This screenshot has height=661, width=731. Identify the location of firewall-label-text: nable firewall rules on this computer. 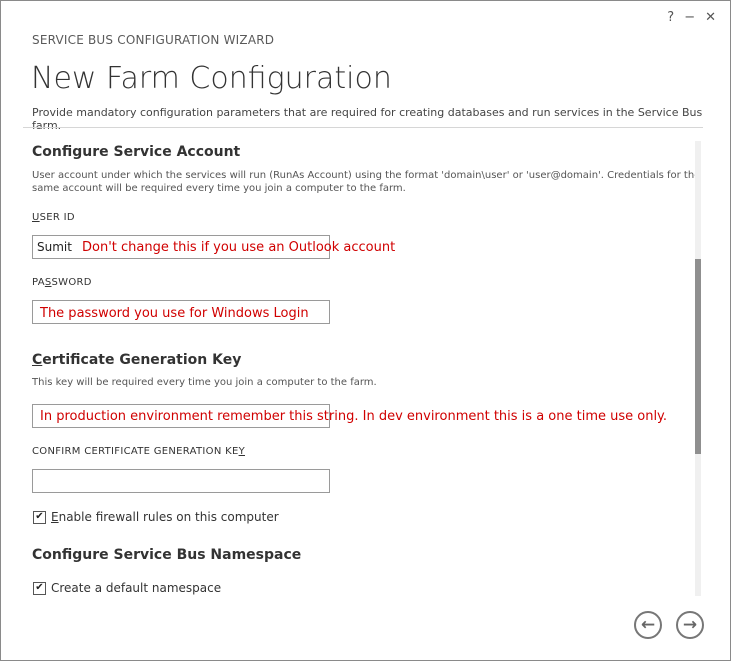
(168, 517).